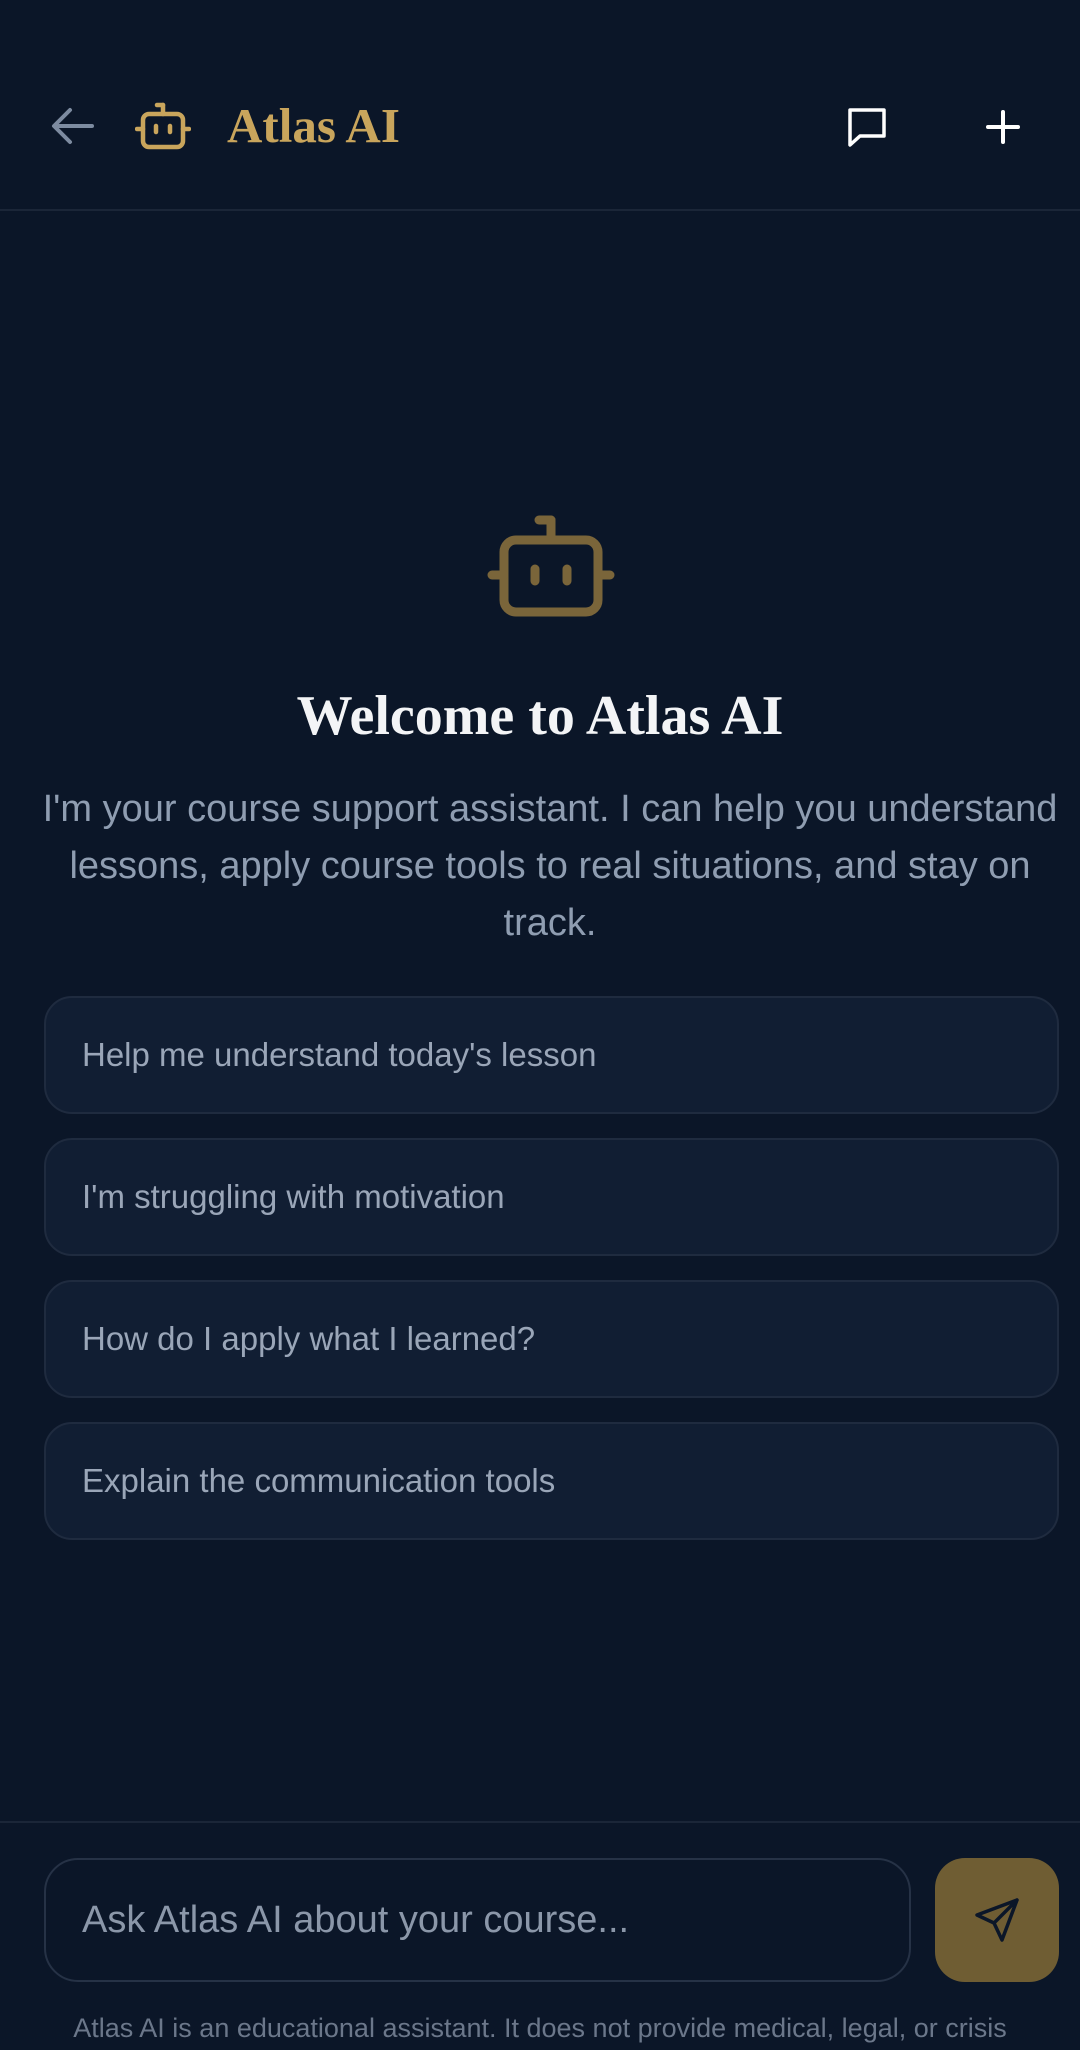  I want to click on suggestion-chip: Explain the communication tools, so click(551, 1481).